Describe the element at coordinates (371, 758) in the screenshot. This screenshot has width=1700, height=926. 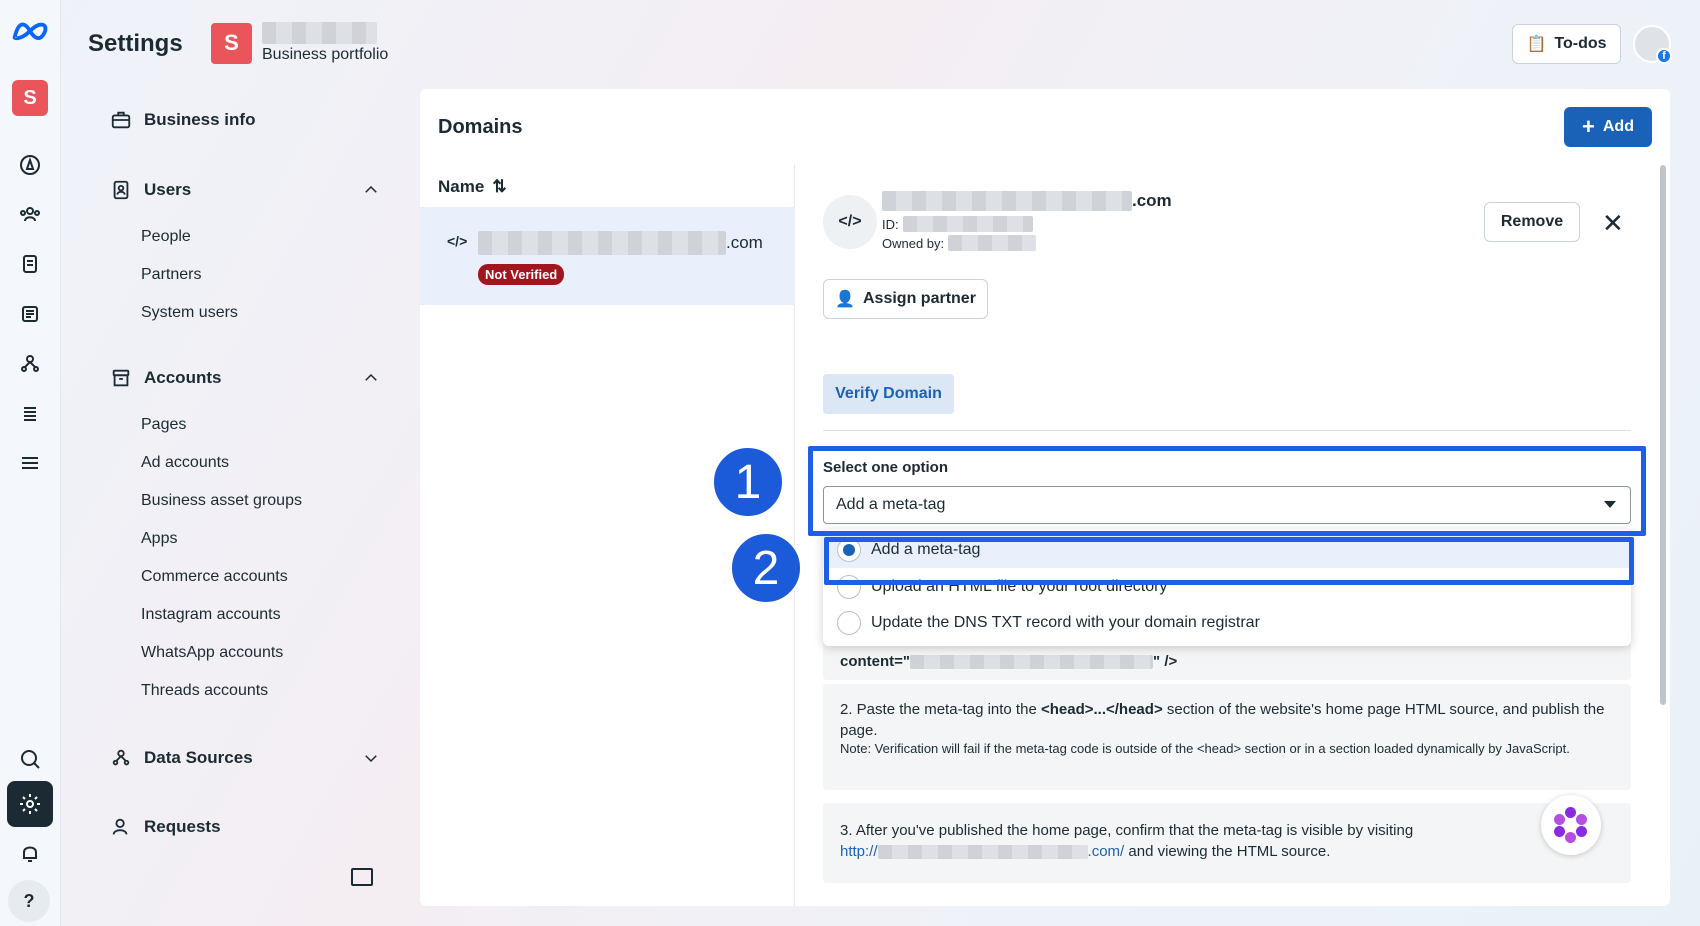
I see `chevron-down-icon` at that location.